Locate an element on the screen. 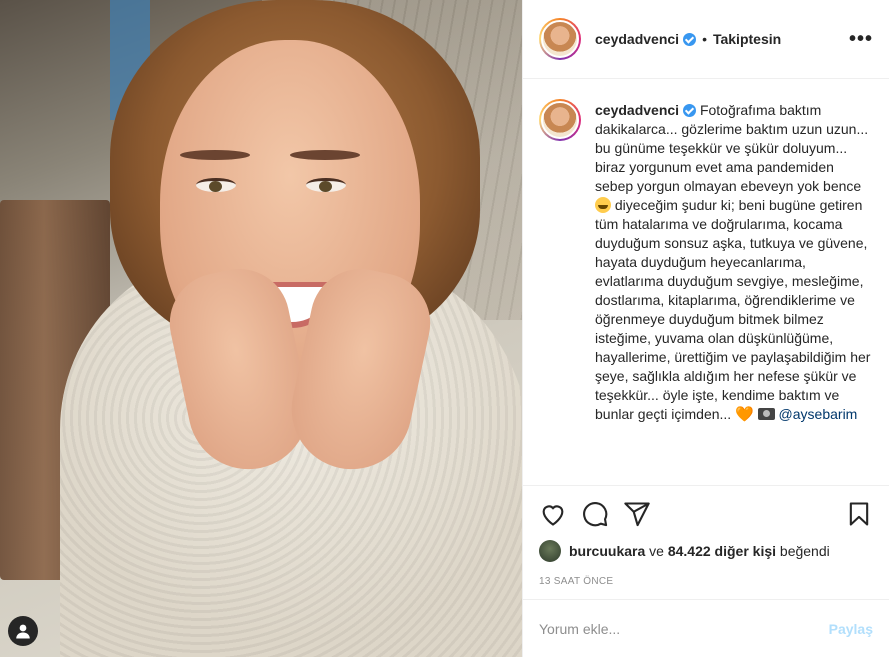 This screenshot has width=889, height=657. comment-input is located at coordinates (684, 628).